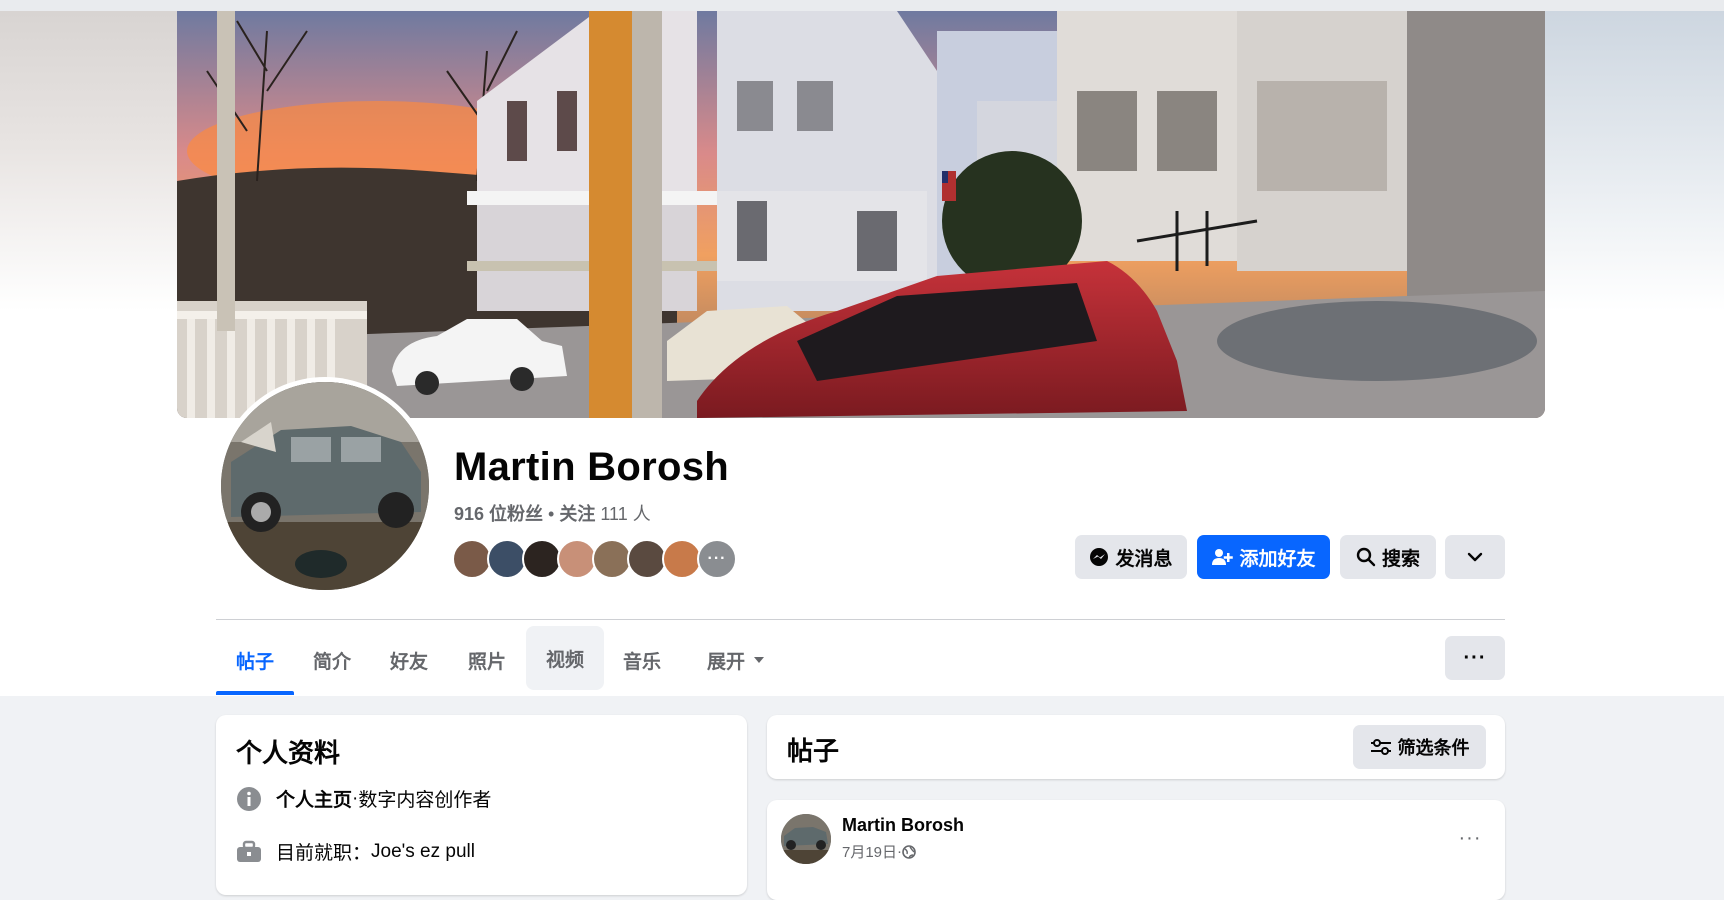  What do you see at coordinates (1136, 747) in the screenshot?
I see `posts-header-card: 帖子 筛选条件` at bounding box center [1136, 747].